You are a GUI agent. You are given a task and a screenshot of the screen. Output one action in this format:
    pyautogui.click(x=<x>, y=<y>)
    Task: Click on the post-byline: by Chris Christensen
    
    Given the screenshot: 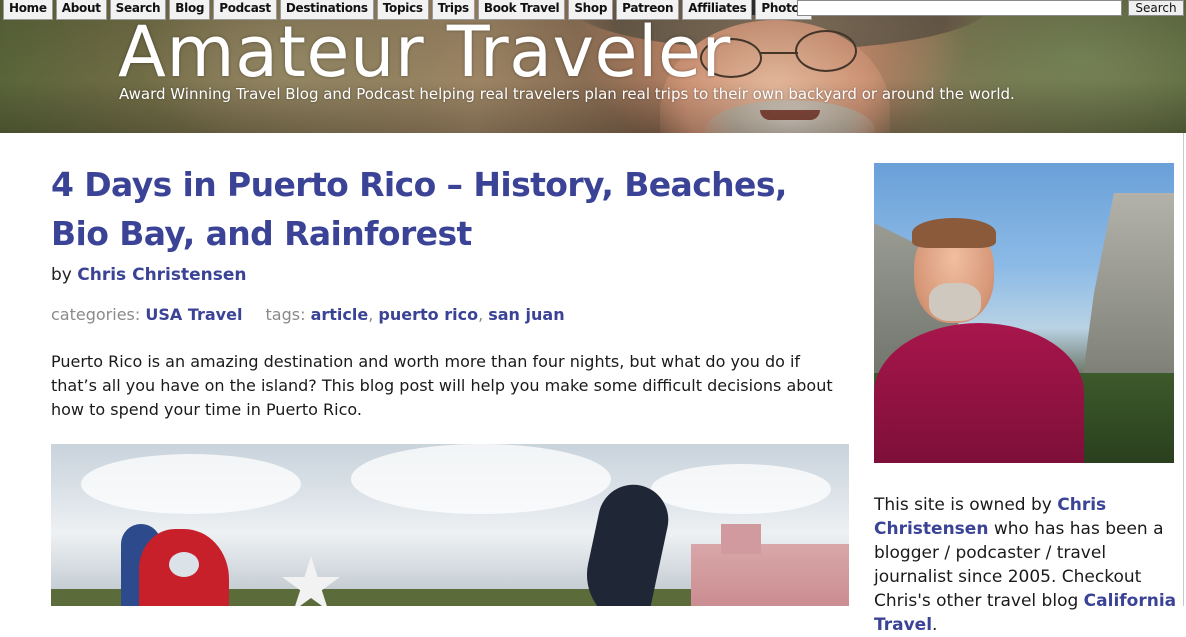 What is the action you would take?
    pyautogui.click(x=149, y=275)
    